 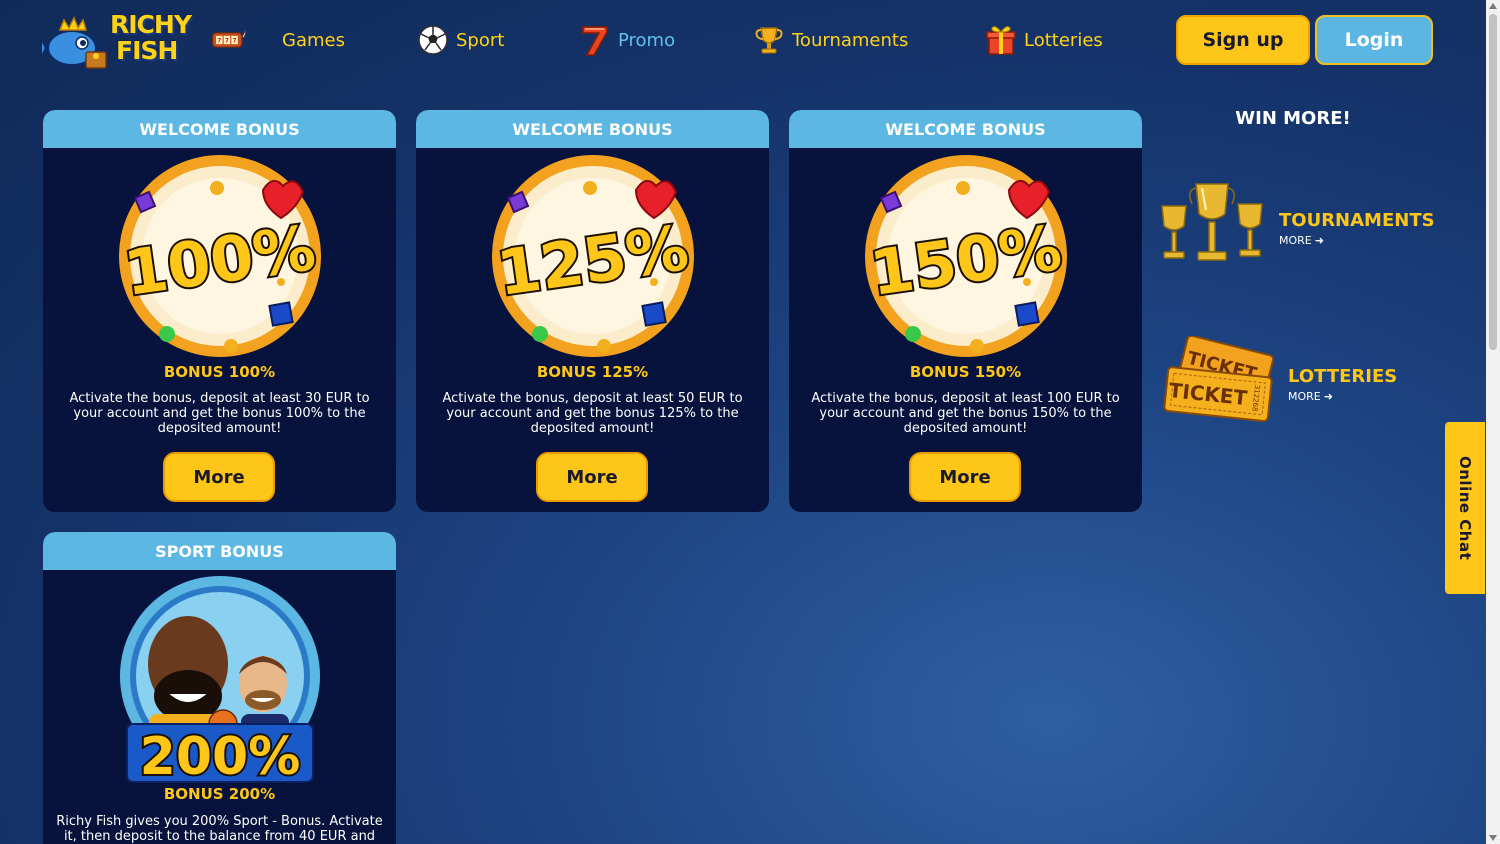 I want to click on bonus-coin-badge-icon: 100%, so click(x=220, y=256).